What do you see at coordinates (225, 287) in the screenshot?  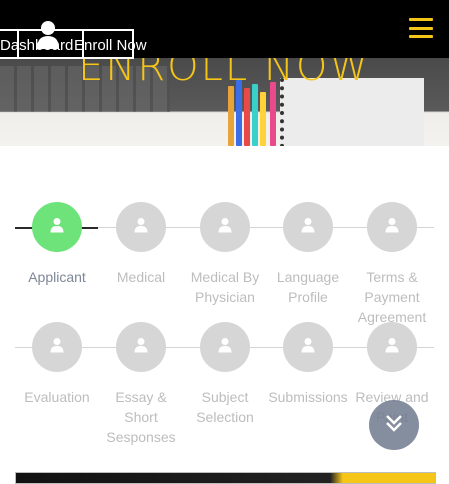 I see `step-label: Medical By Physician` at bounding box center [225, 287].